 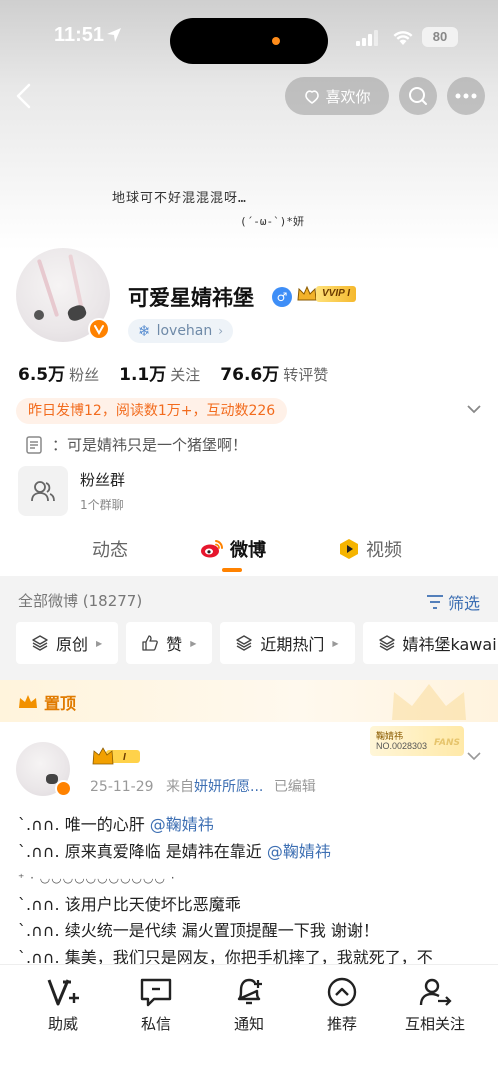 I want to click on status-time: 11:51, so click(x=79, y=35).